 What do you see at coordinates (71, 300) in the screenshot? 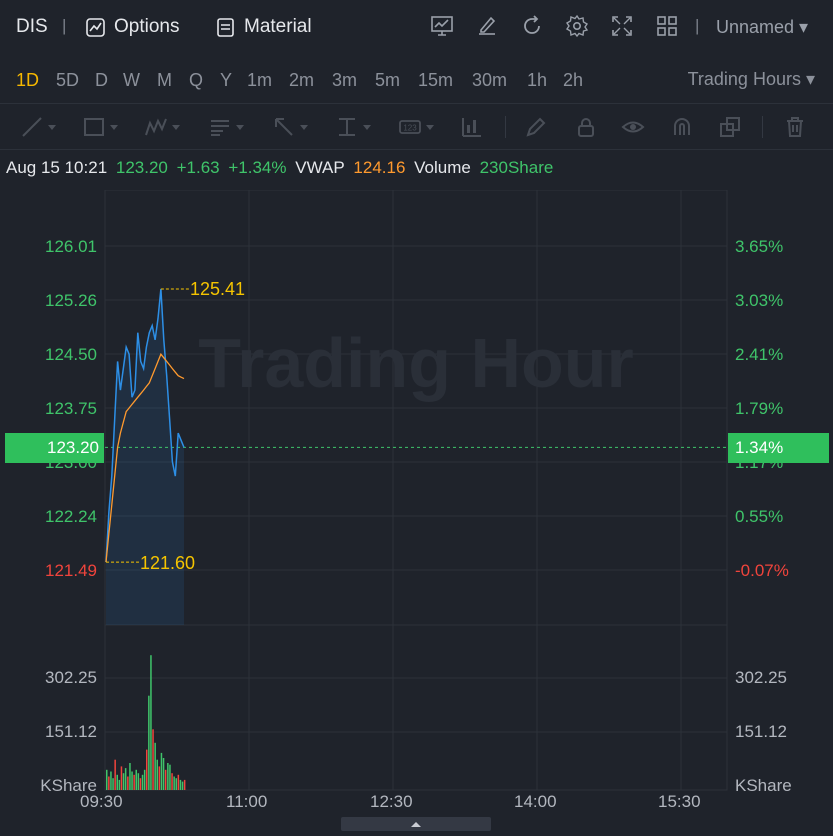
I see `price-tick-left: 125.26` at bounding box center [71, 300].